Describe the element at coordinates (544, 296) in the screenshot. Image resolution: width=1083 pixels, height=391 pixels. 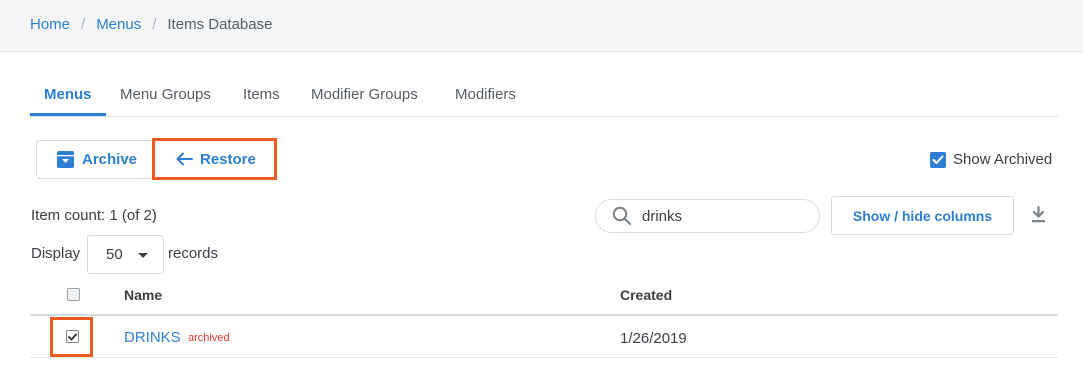
I see `table-header: Name Created` at that location.